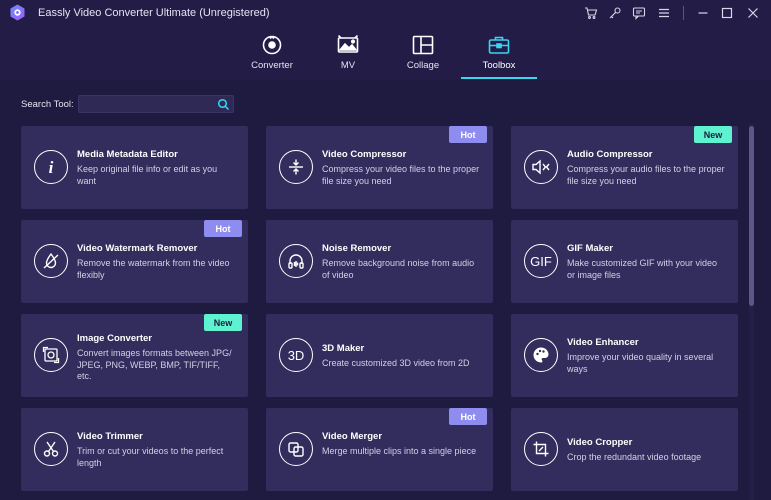 This screenshot has width=771, height=500. What do you see at coordinates (591, 13) in the screenshot?
I see `cart-icon` at bounding box center [591, 13].